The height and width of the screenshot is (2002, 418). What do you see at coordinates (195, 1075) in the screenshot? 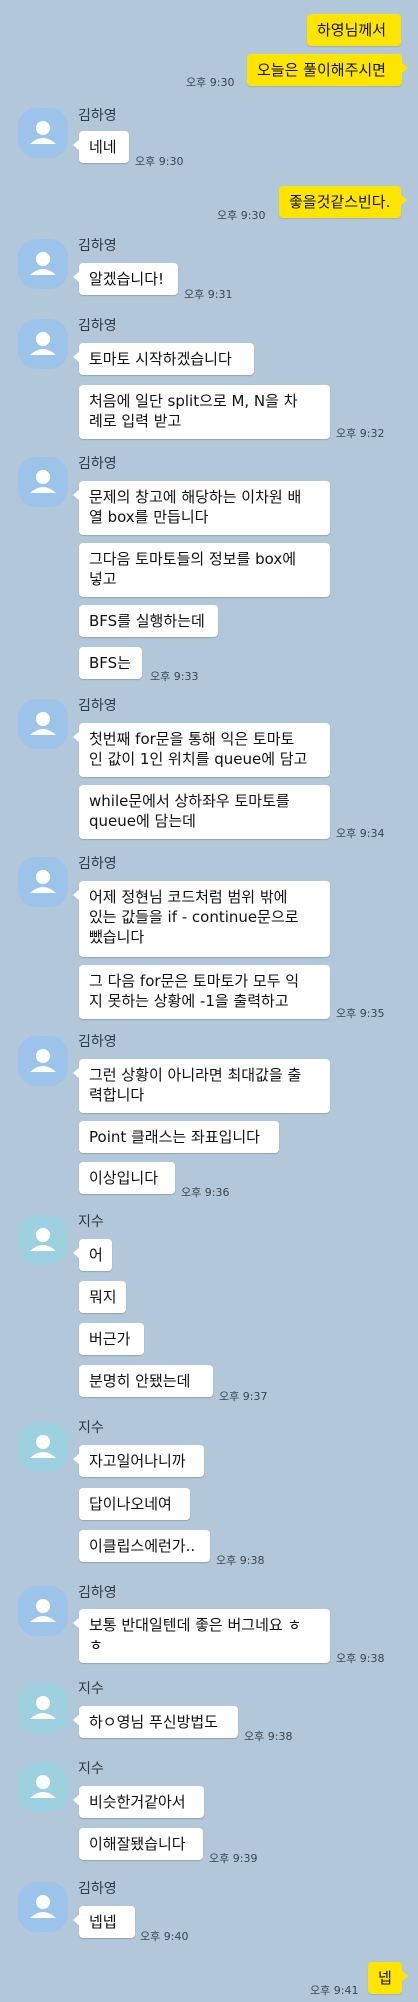
I see `message-text: 그런 상황이 아니라면 최대값을 출` at bounding box center [195, 1075].